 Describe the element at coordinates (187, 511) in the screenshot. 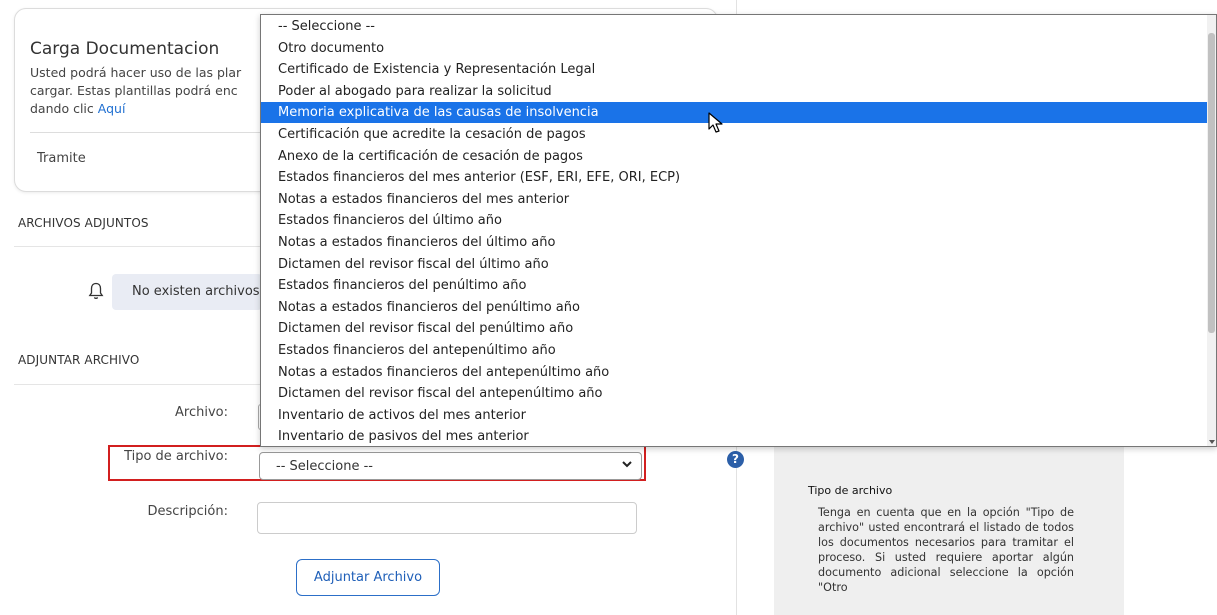

I see `description-label: Descripción:` at that location.